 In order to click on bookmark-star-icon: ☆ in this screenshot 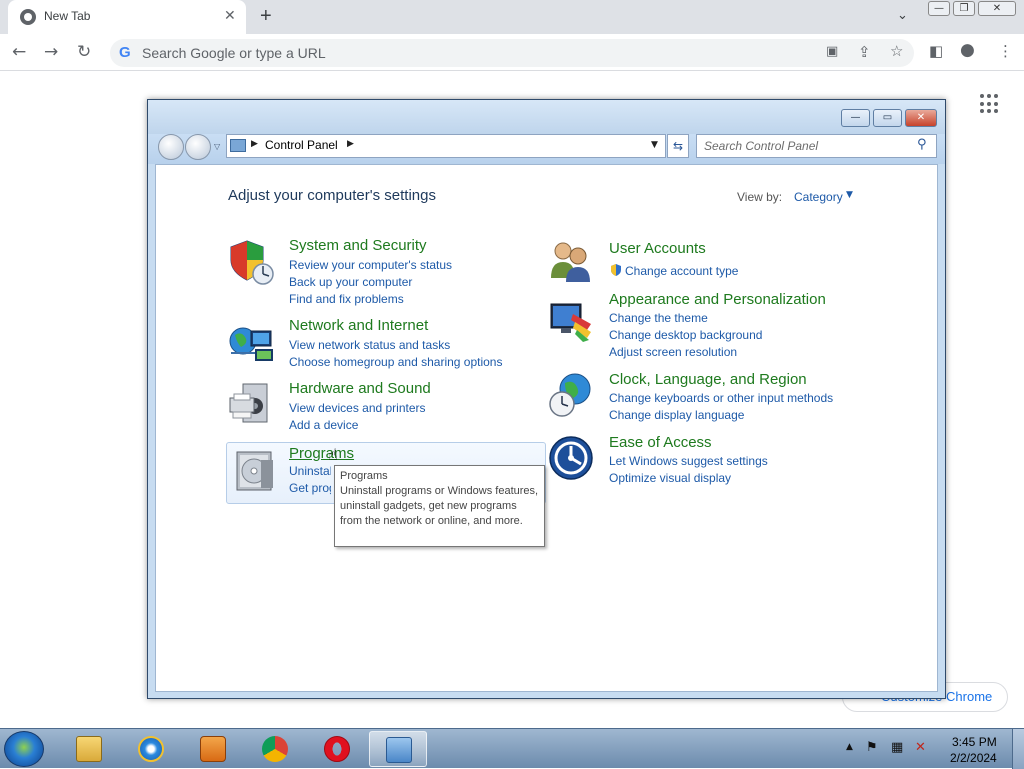, I will do `click(896, 51)`.